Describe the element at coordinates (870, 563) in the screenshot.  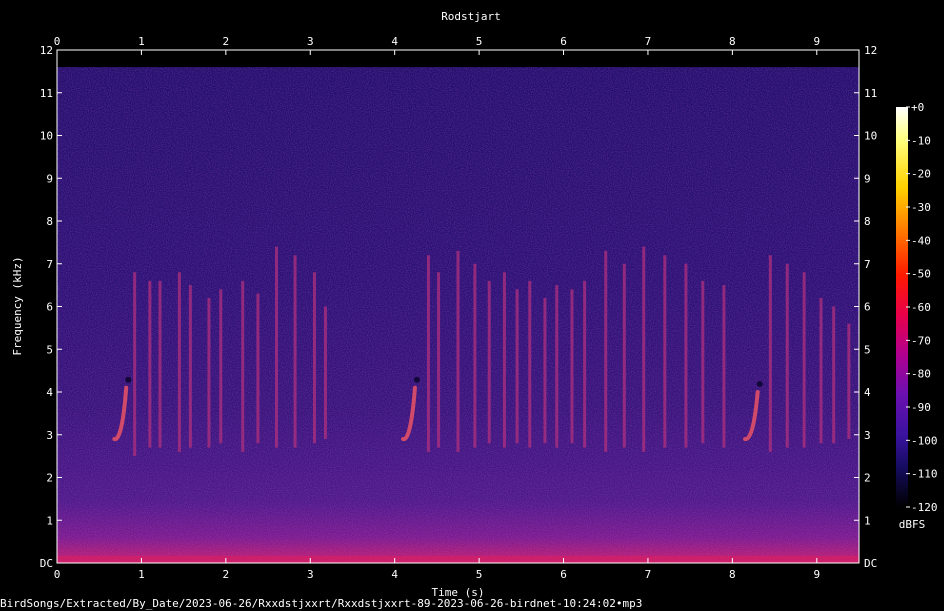
I see `y-tick-label-right: DC` at that location.